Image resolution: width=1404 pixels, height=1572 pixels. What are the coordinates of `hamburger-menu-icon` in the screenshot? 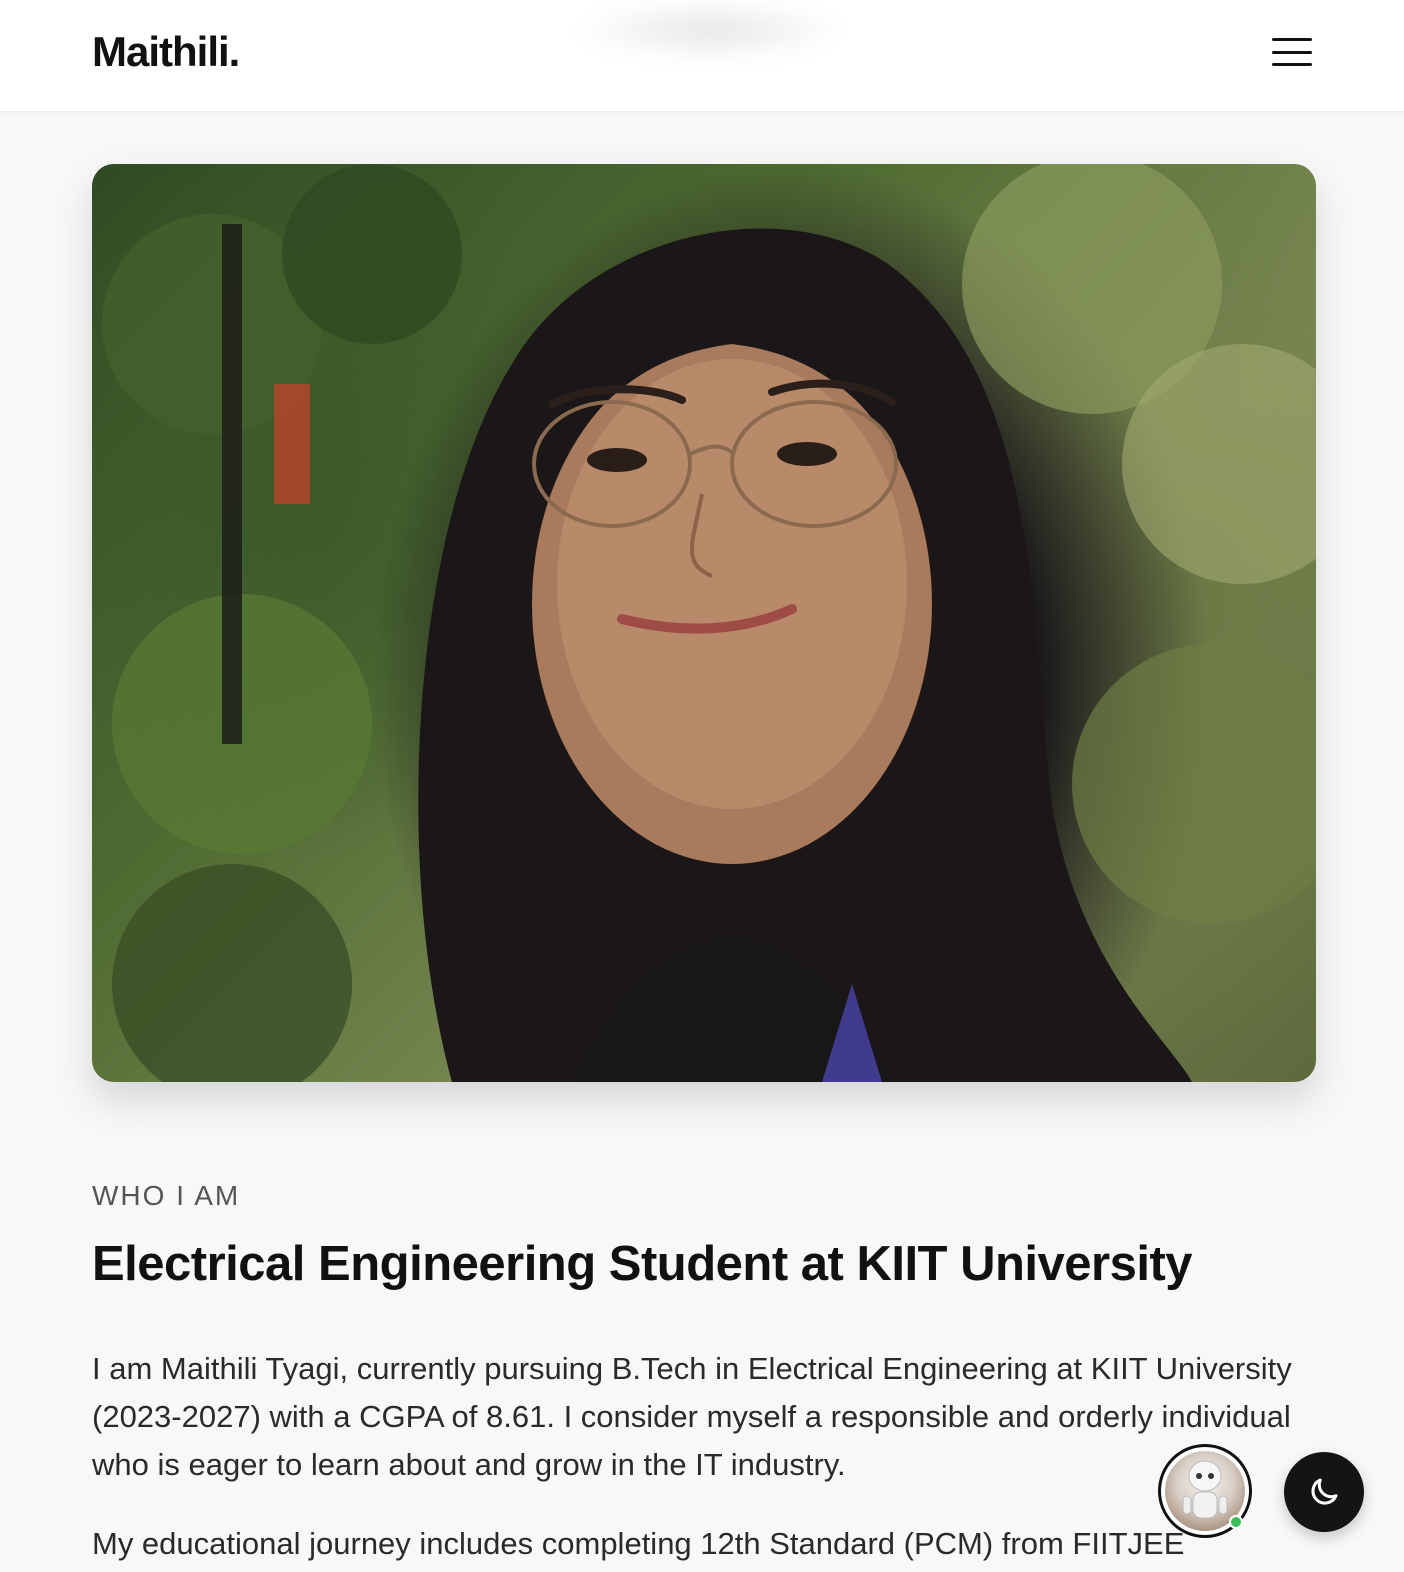 It's located at (1292, 52).